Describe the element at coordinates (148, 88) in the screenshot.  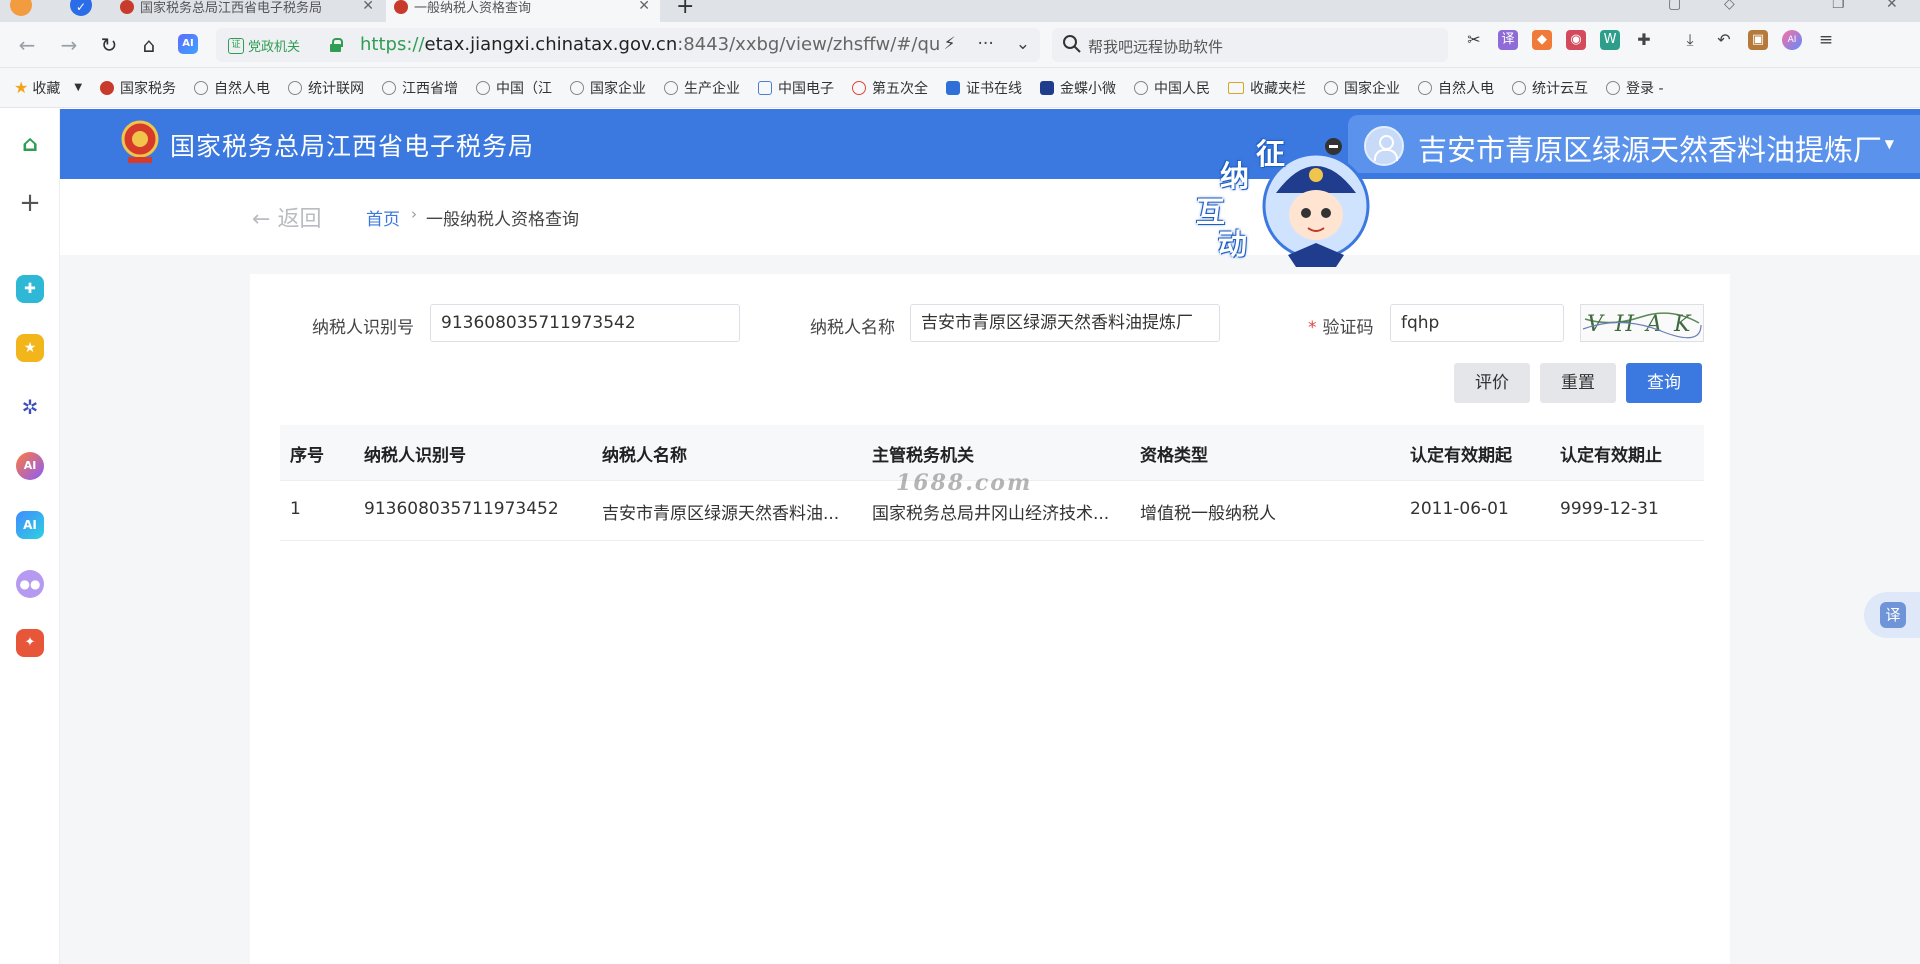
I see `bookmark-label: 国家税务` at that location.